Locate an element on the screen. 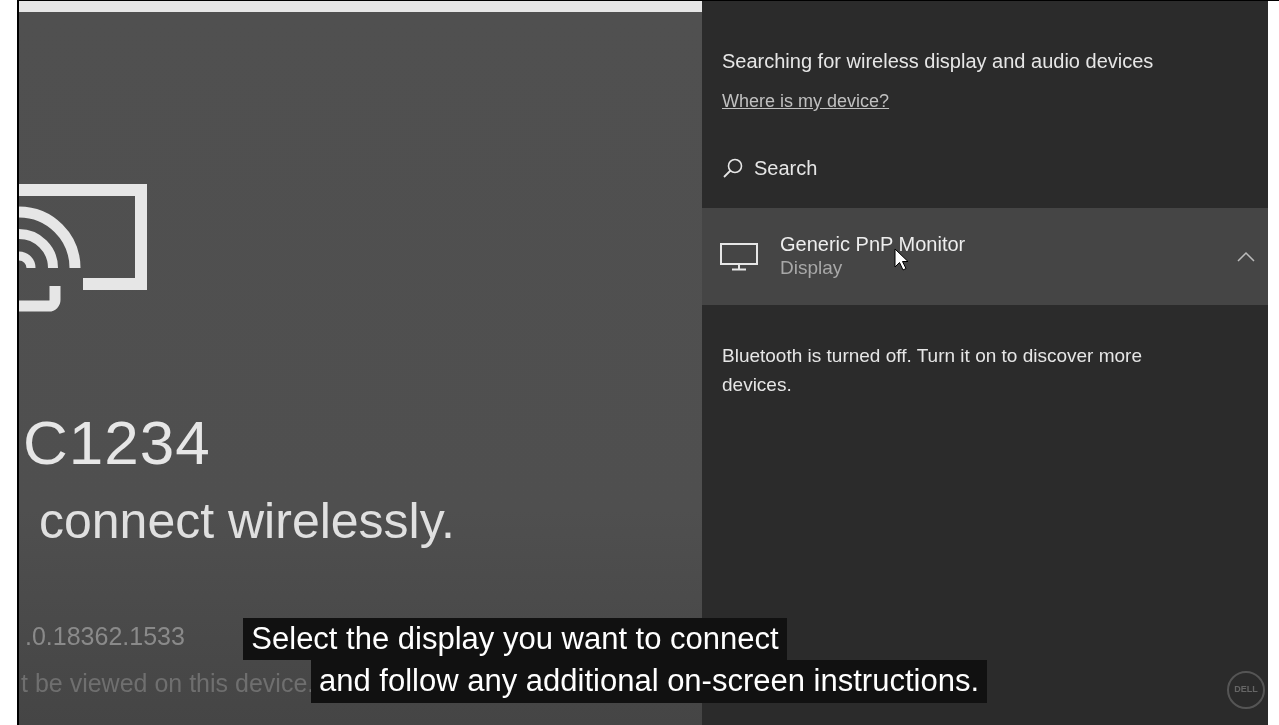 This screenshot has height=725, width=1279. version-text: .0.18362.1533 is located at coordinates (105, 636).